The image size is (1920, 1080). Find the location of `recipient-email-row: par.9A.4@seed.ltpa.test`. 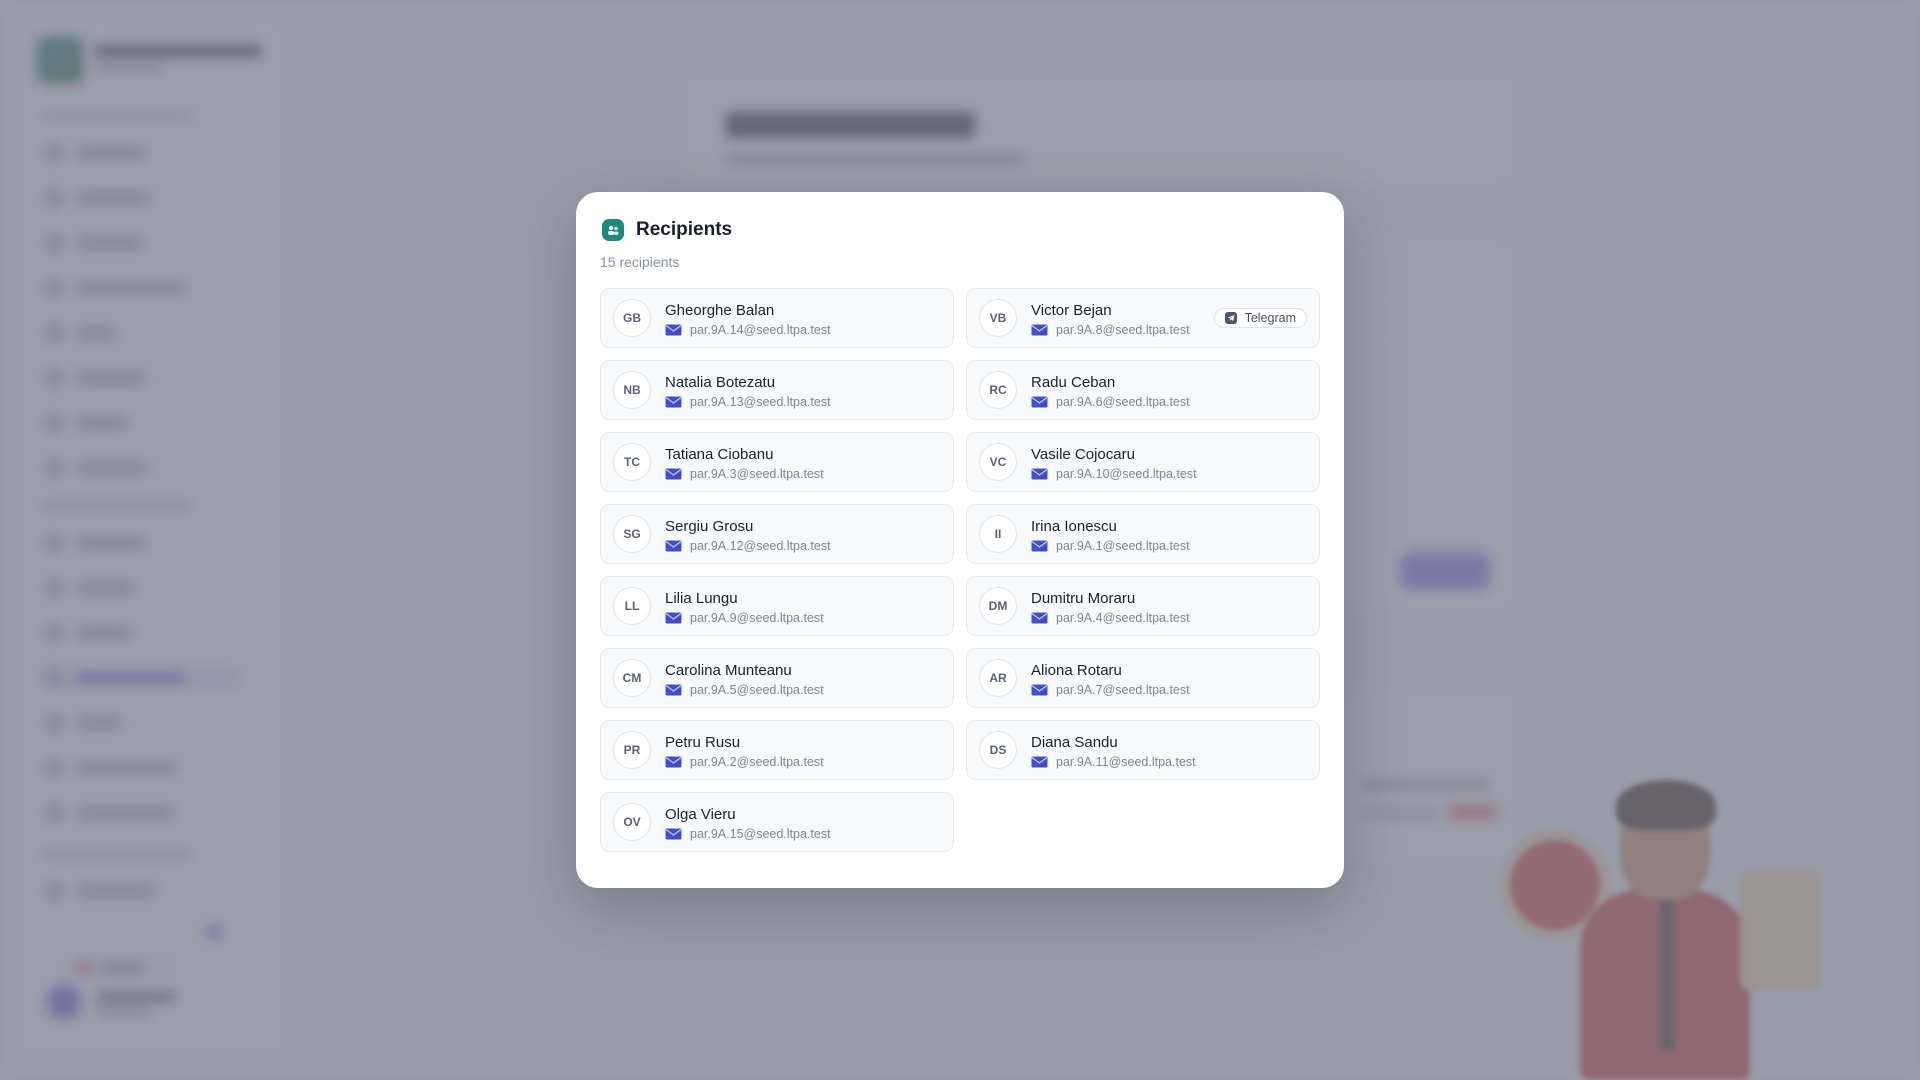

recipient-email-row: par.9A.4@seed.ltpa.test is located at coordinates (1110, 617).